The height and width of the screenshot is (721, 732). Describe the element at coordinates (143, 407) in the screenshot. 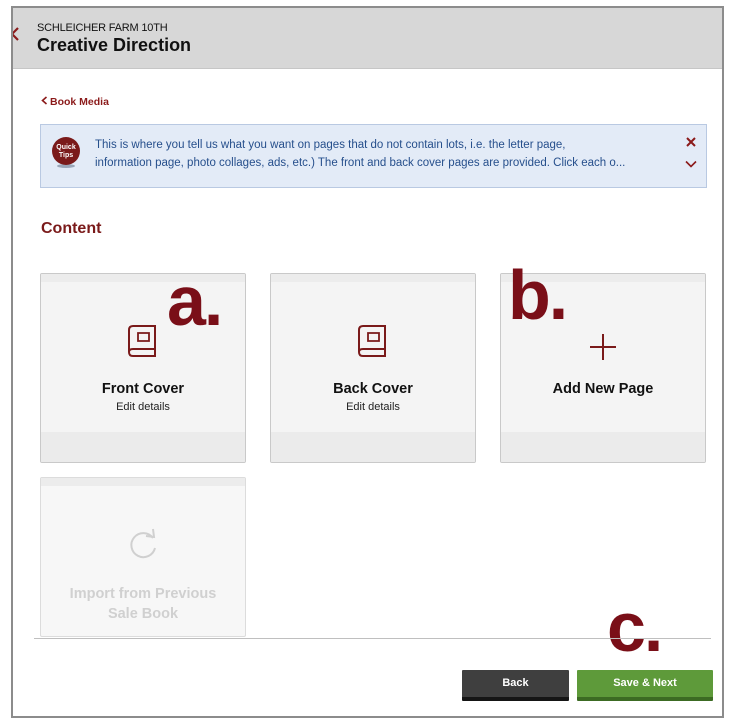

I see `front-cover-subtitle: Edit details` at that location.